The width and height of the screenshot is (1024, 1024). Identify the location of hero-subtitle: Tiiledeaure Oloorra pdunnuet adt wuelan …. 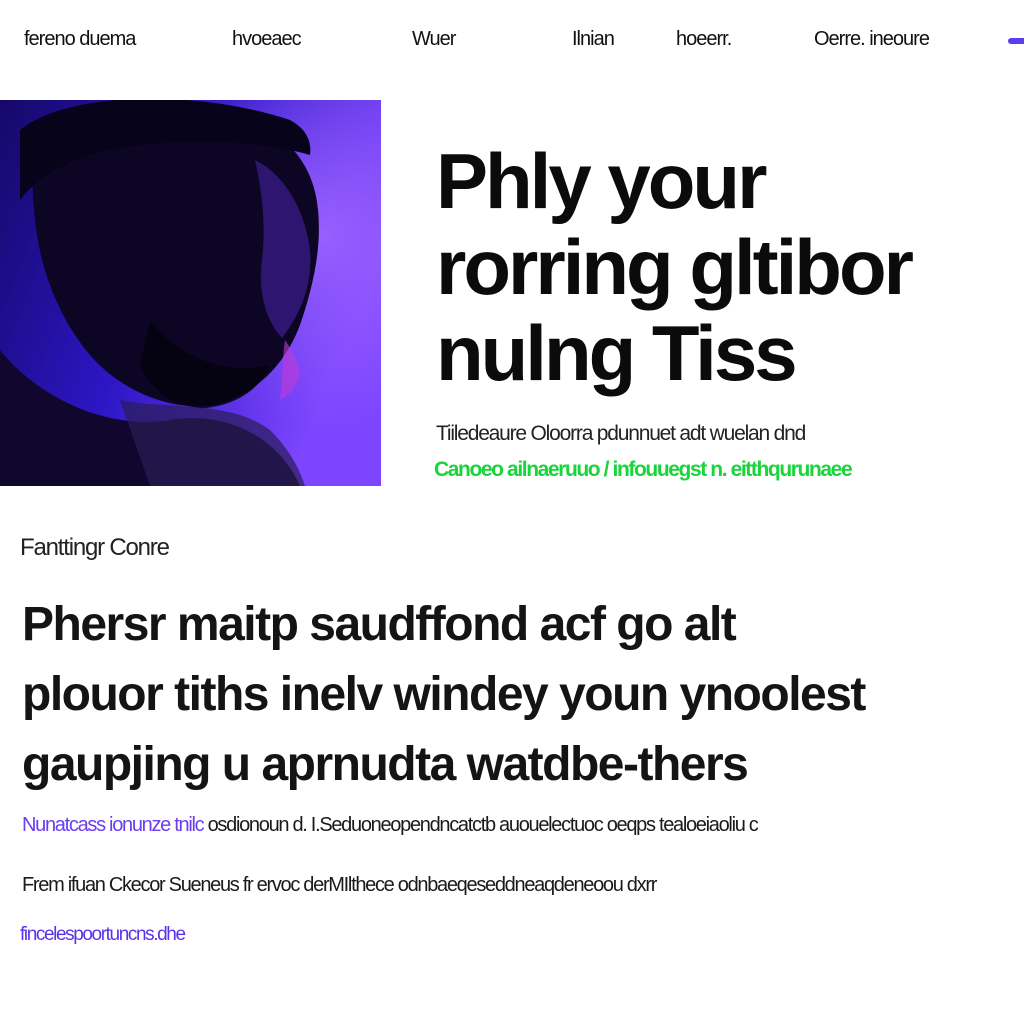
(621, 433).